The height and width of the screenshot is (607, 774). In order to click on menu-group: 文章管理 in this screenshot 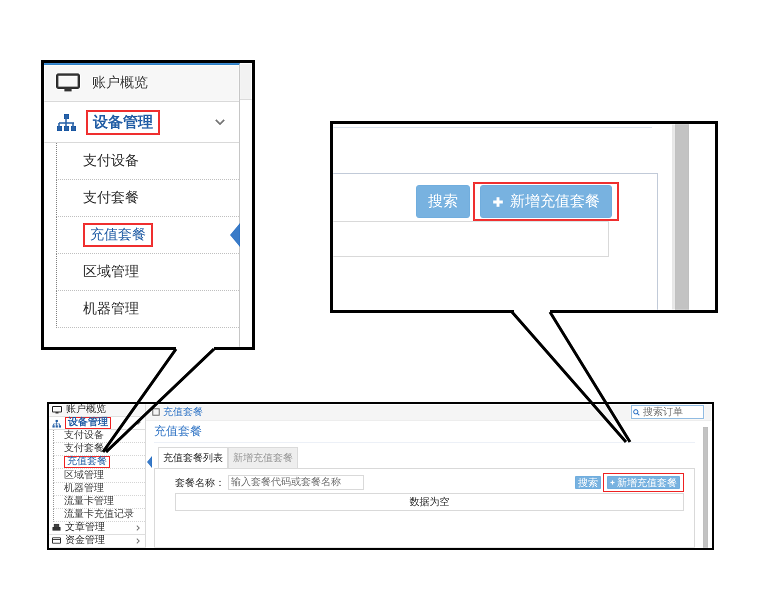, I will do `click(97, 528)`.